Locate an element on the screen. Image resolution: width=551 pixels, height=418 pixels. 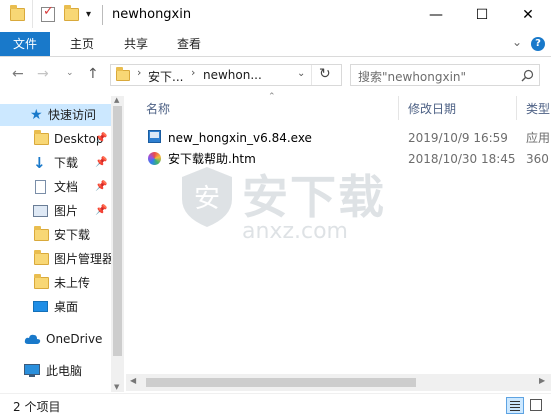
refresh-icon: ↻ is located at coordinates (325, 74).